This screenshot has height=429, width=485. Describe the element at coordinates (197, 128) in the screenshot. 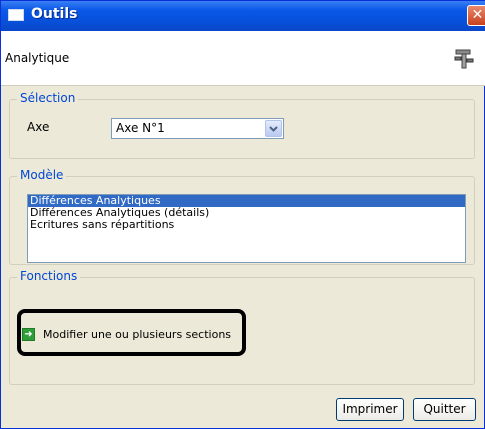

I see `axe-dropdown: Axe N°1` at that location.